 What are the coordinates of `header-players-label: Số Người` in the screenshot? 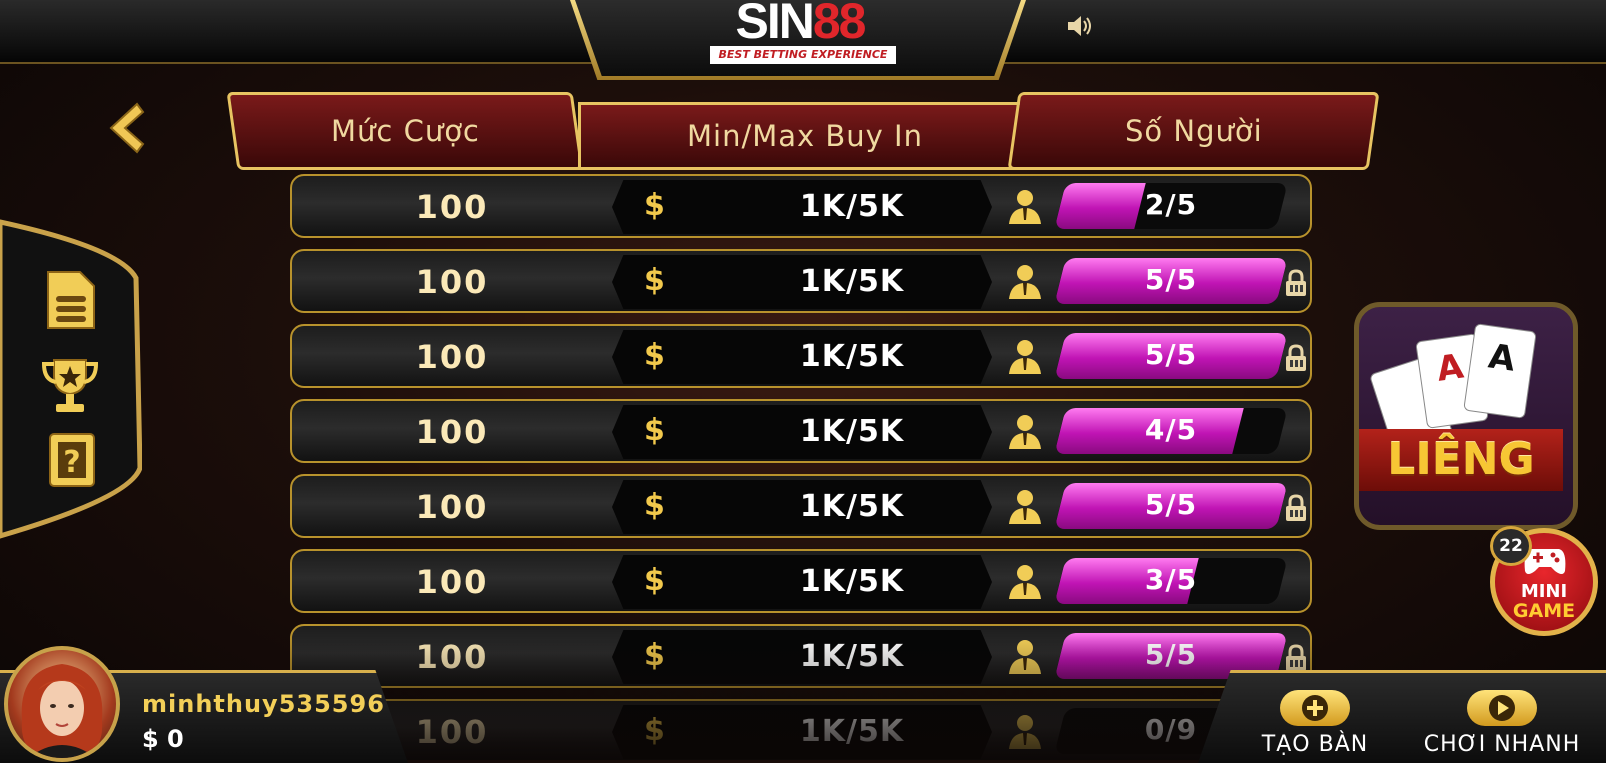 It's located at (1193, 131).